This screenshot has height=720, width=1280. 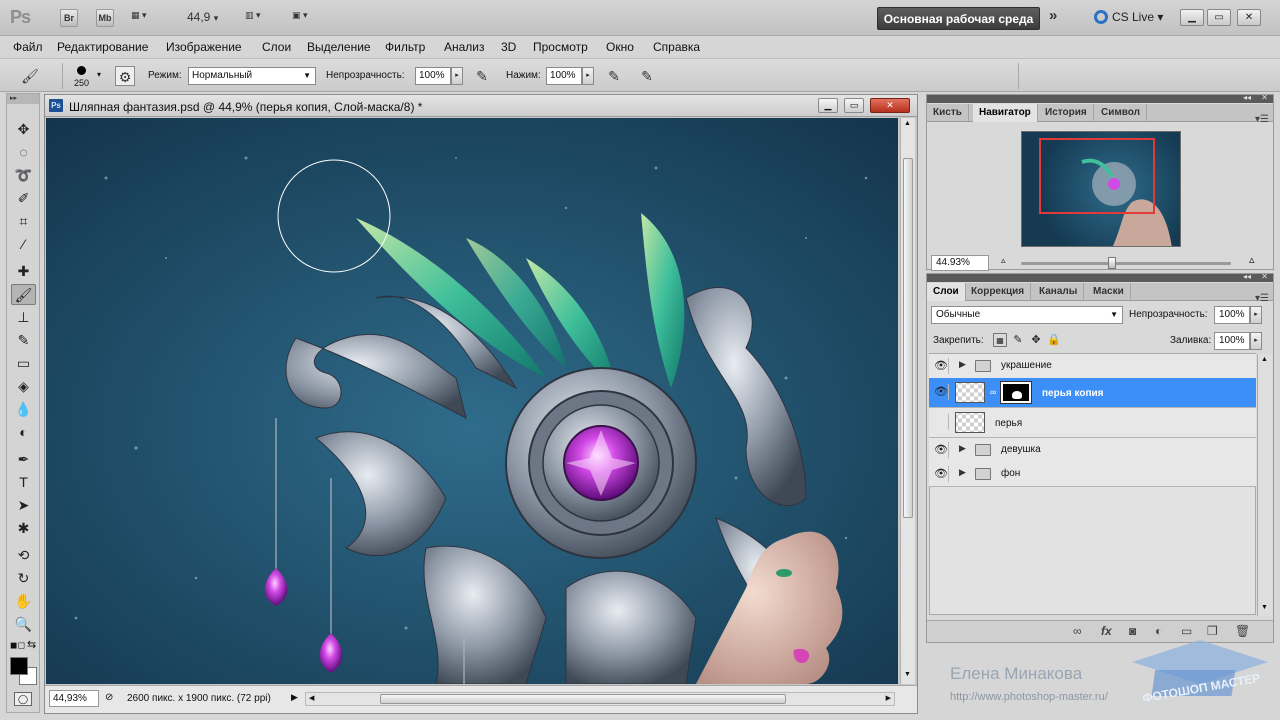 I want to click on layer-visibility-toggle, so click(x=940, y=422).